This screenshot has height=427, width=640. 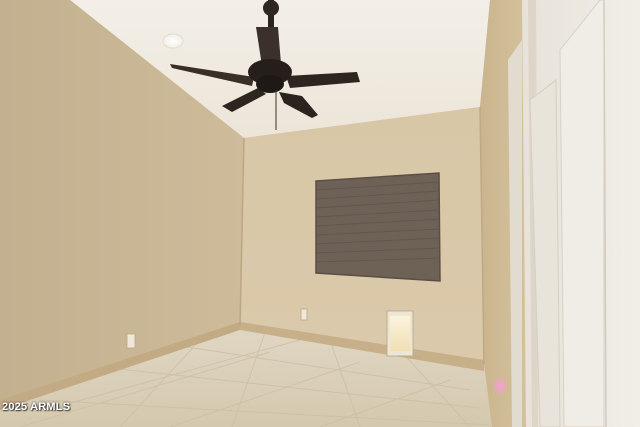 I want to click on wall-outlet-left, so click(x=131, y=341).